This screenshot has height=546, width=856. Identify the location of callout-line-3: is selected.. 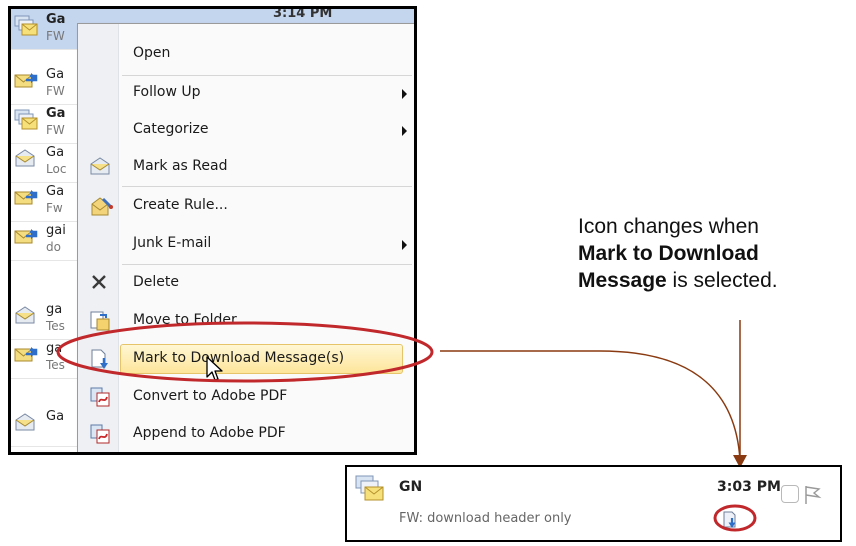
(722, 280).